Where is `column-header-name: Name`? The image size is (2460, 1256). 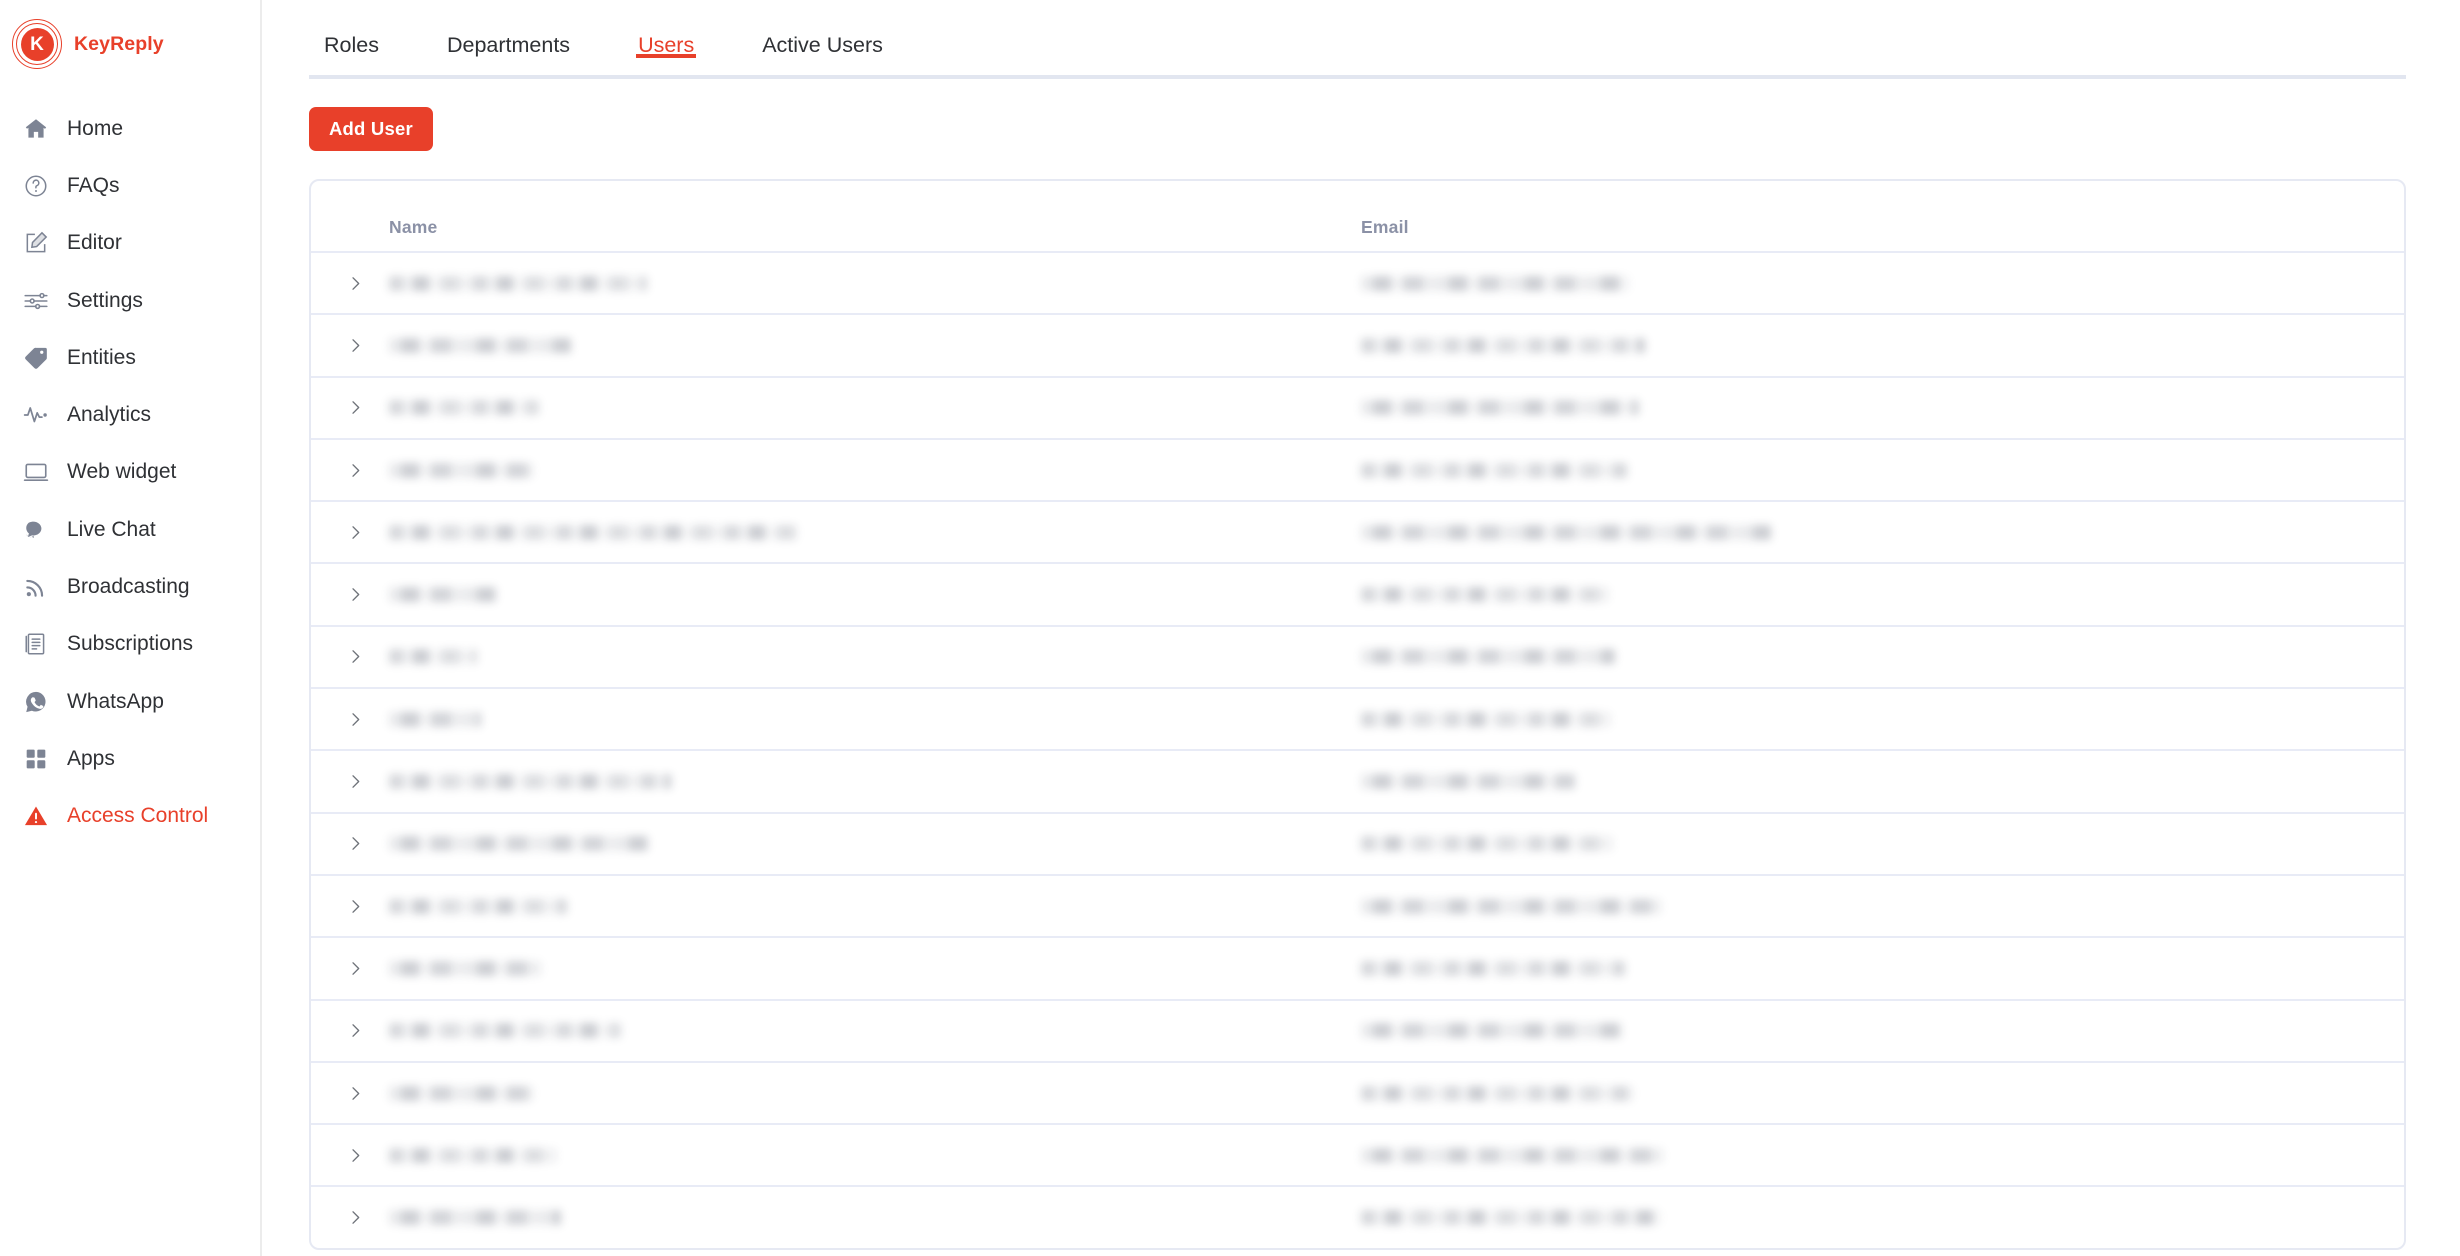 column-header-name: Name is located at coordinates (413, 226).